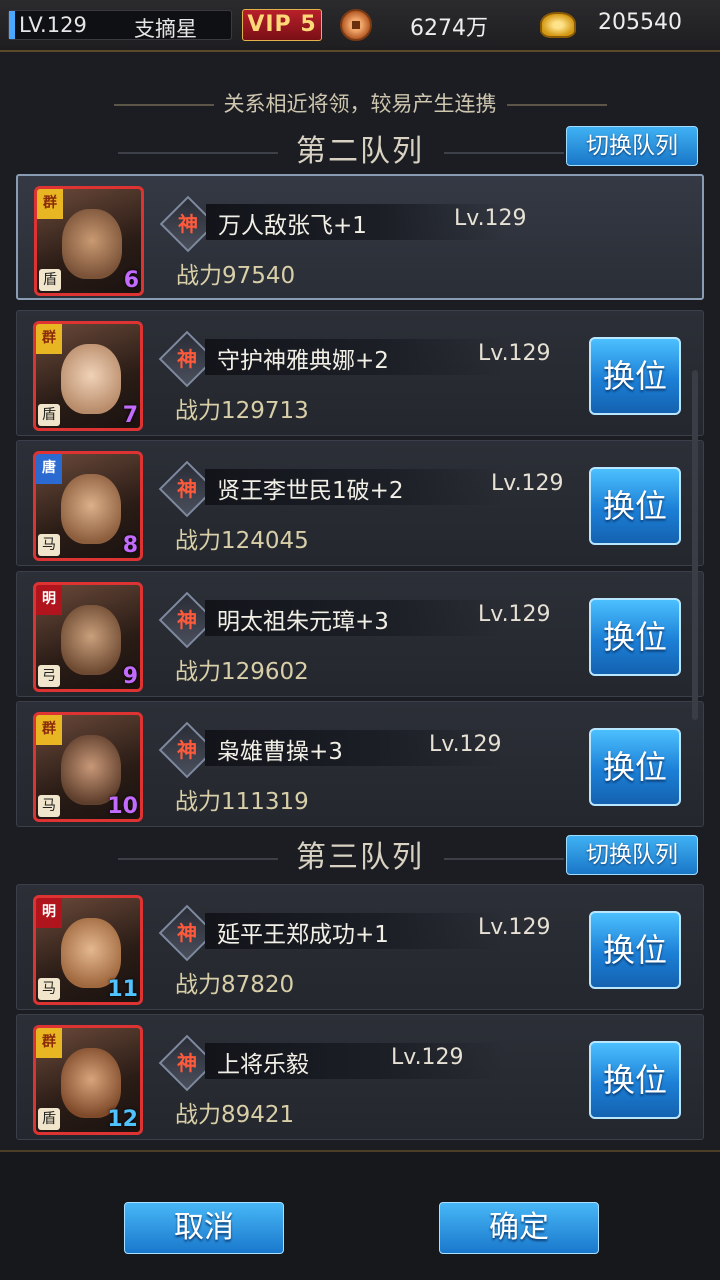  I want to click on copper-coin-icon, so click(356, 25).